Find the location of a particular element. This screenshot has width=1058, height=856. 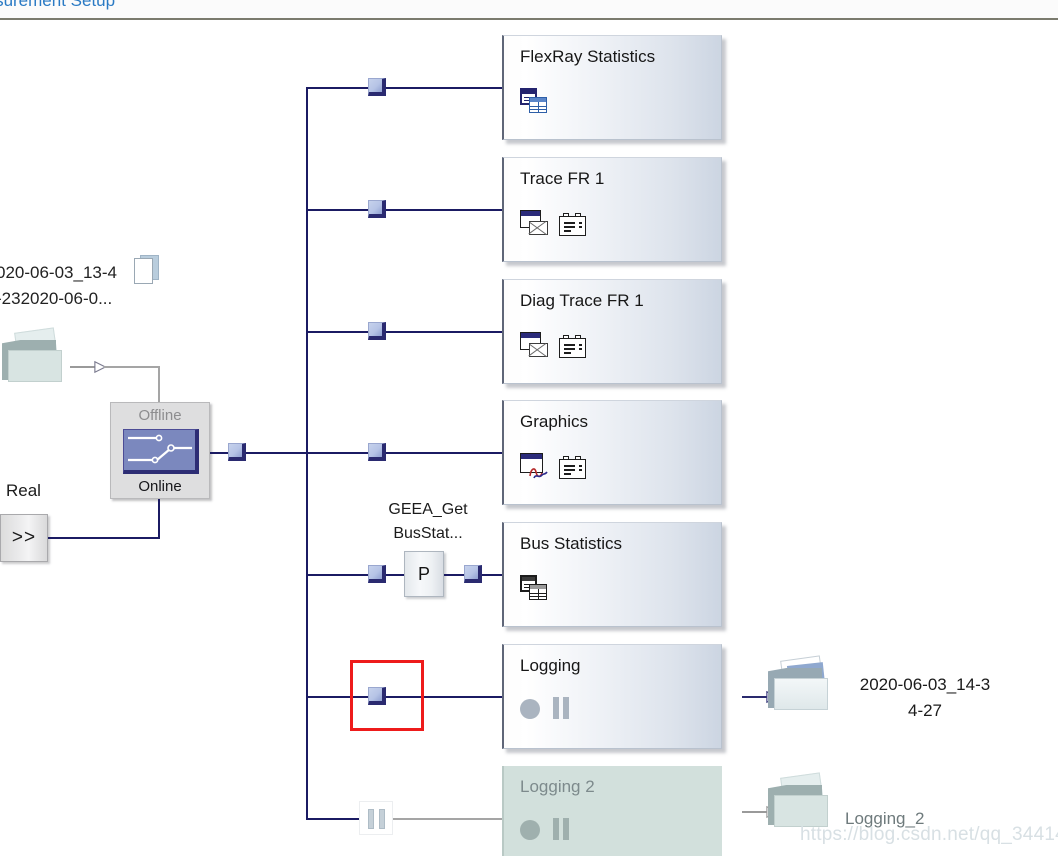

real-advance-button: >> is located at coordinates (24, 538).